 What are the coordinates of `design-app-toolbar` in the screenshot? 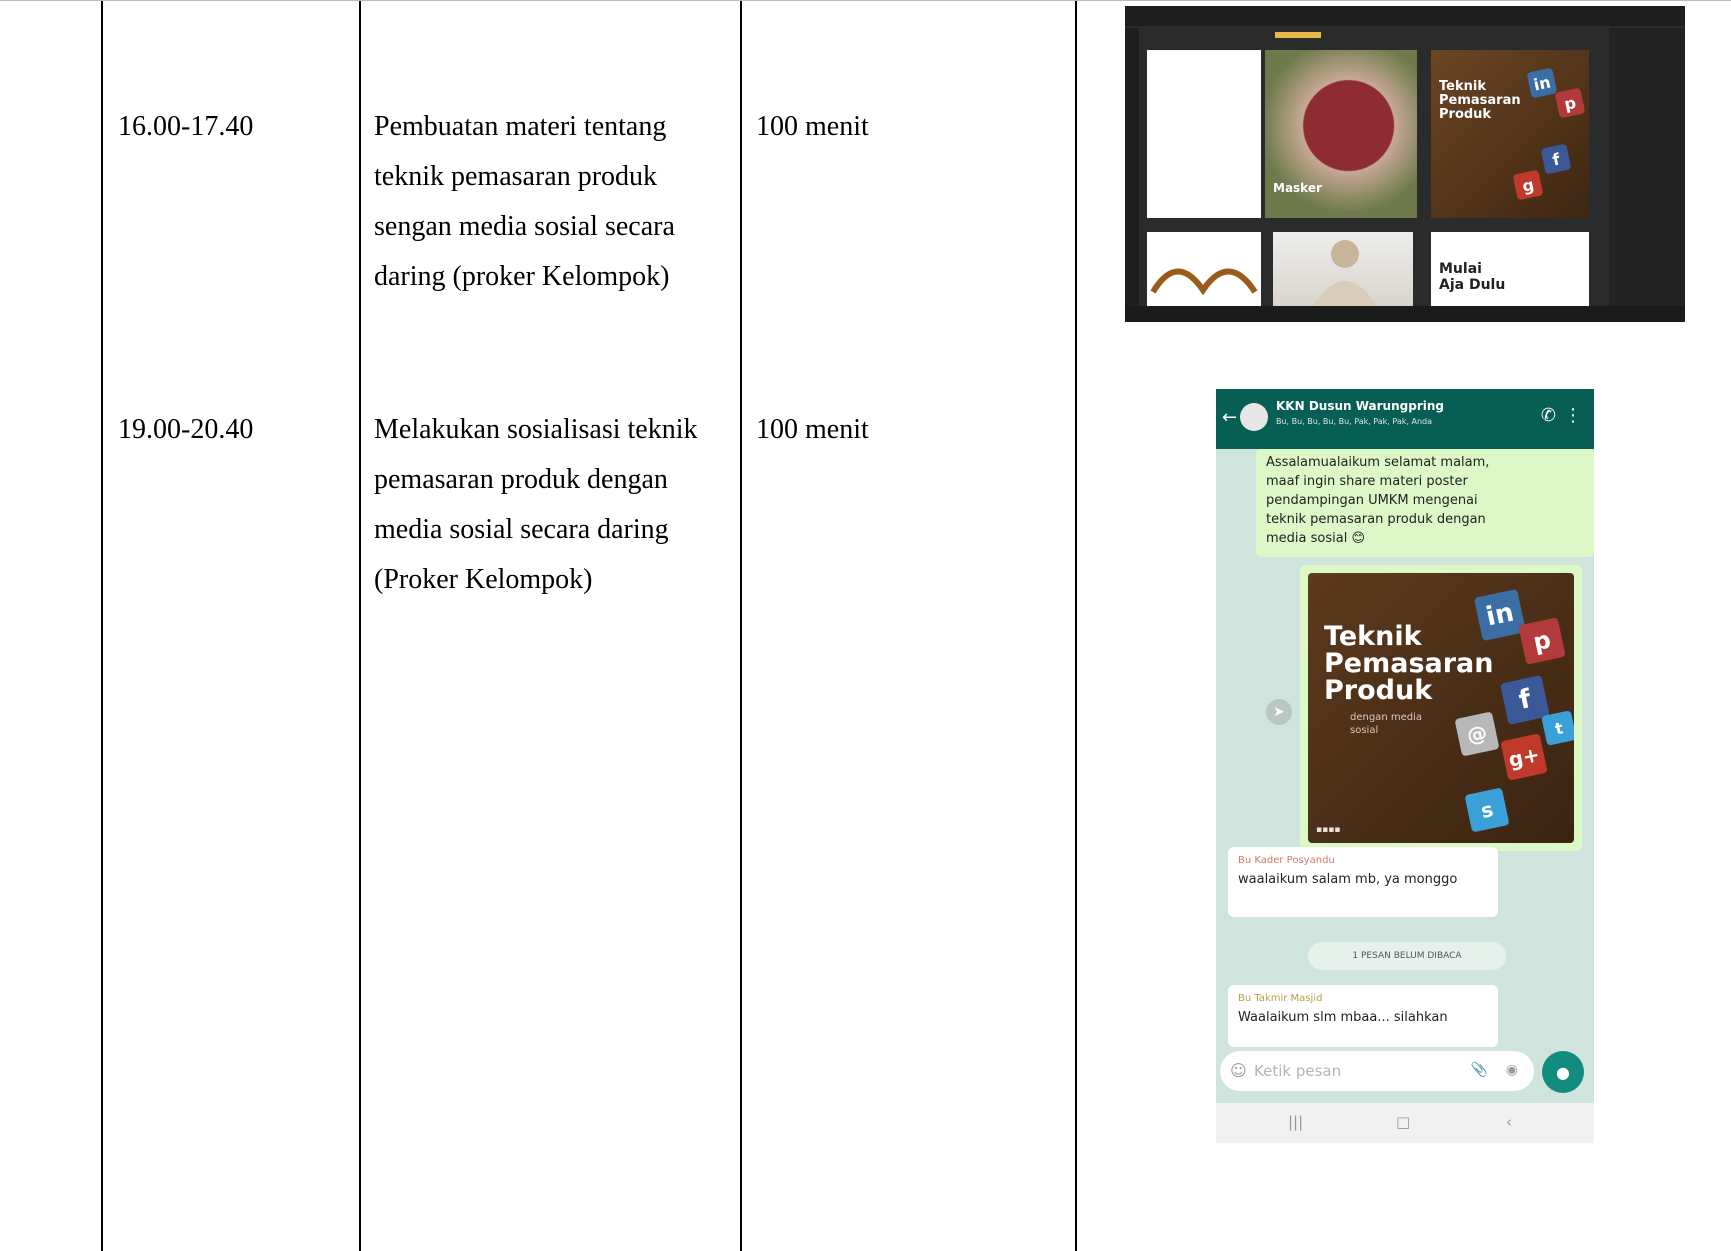 It's located at (1132, 167).